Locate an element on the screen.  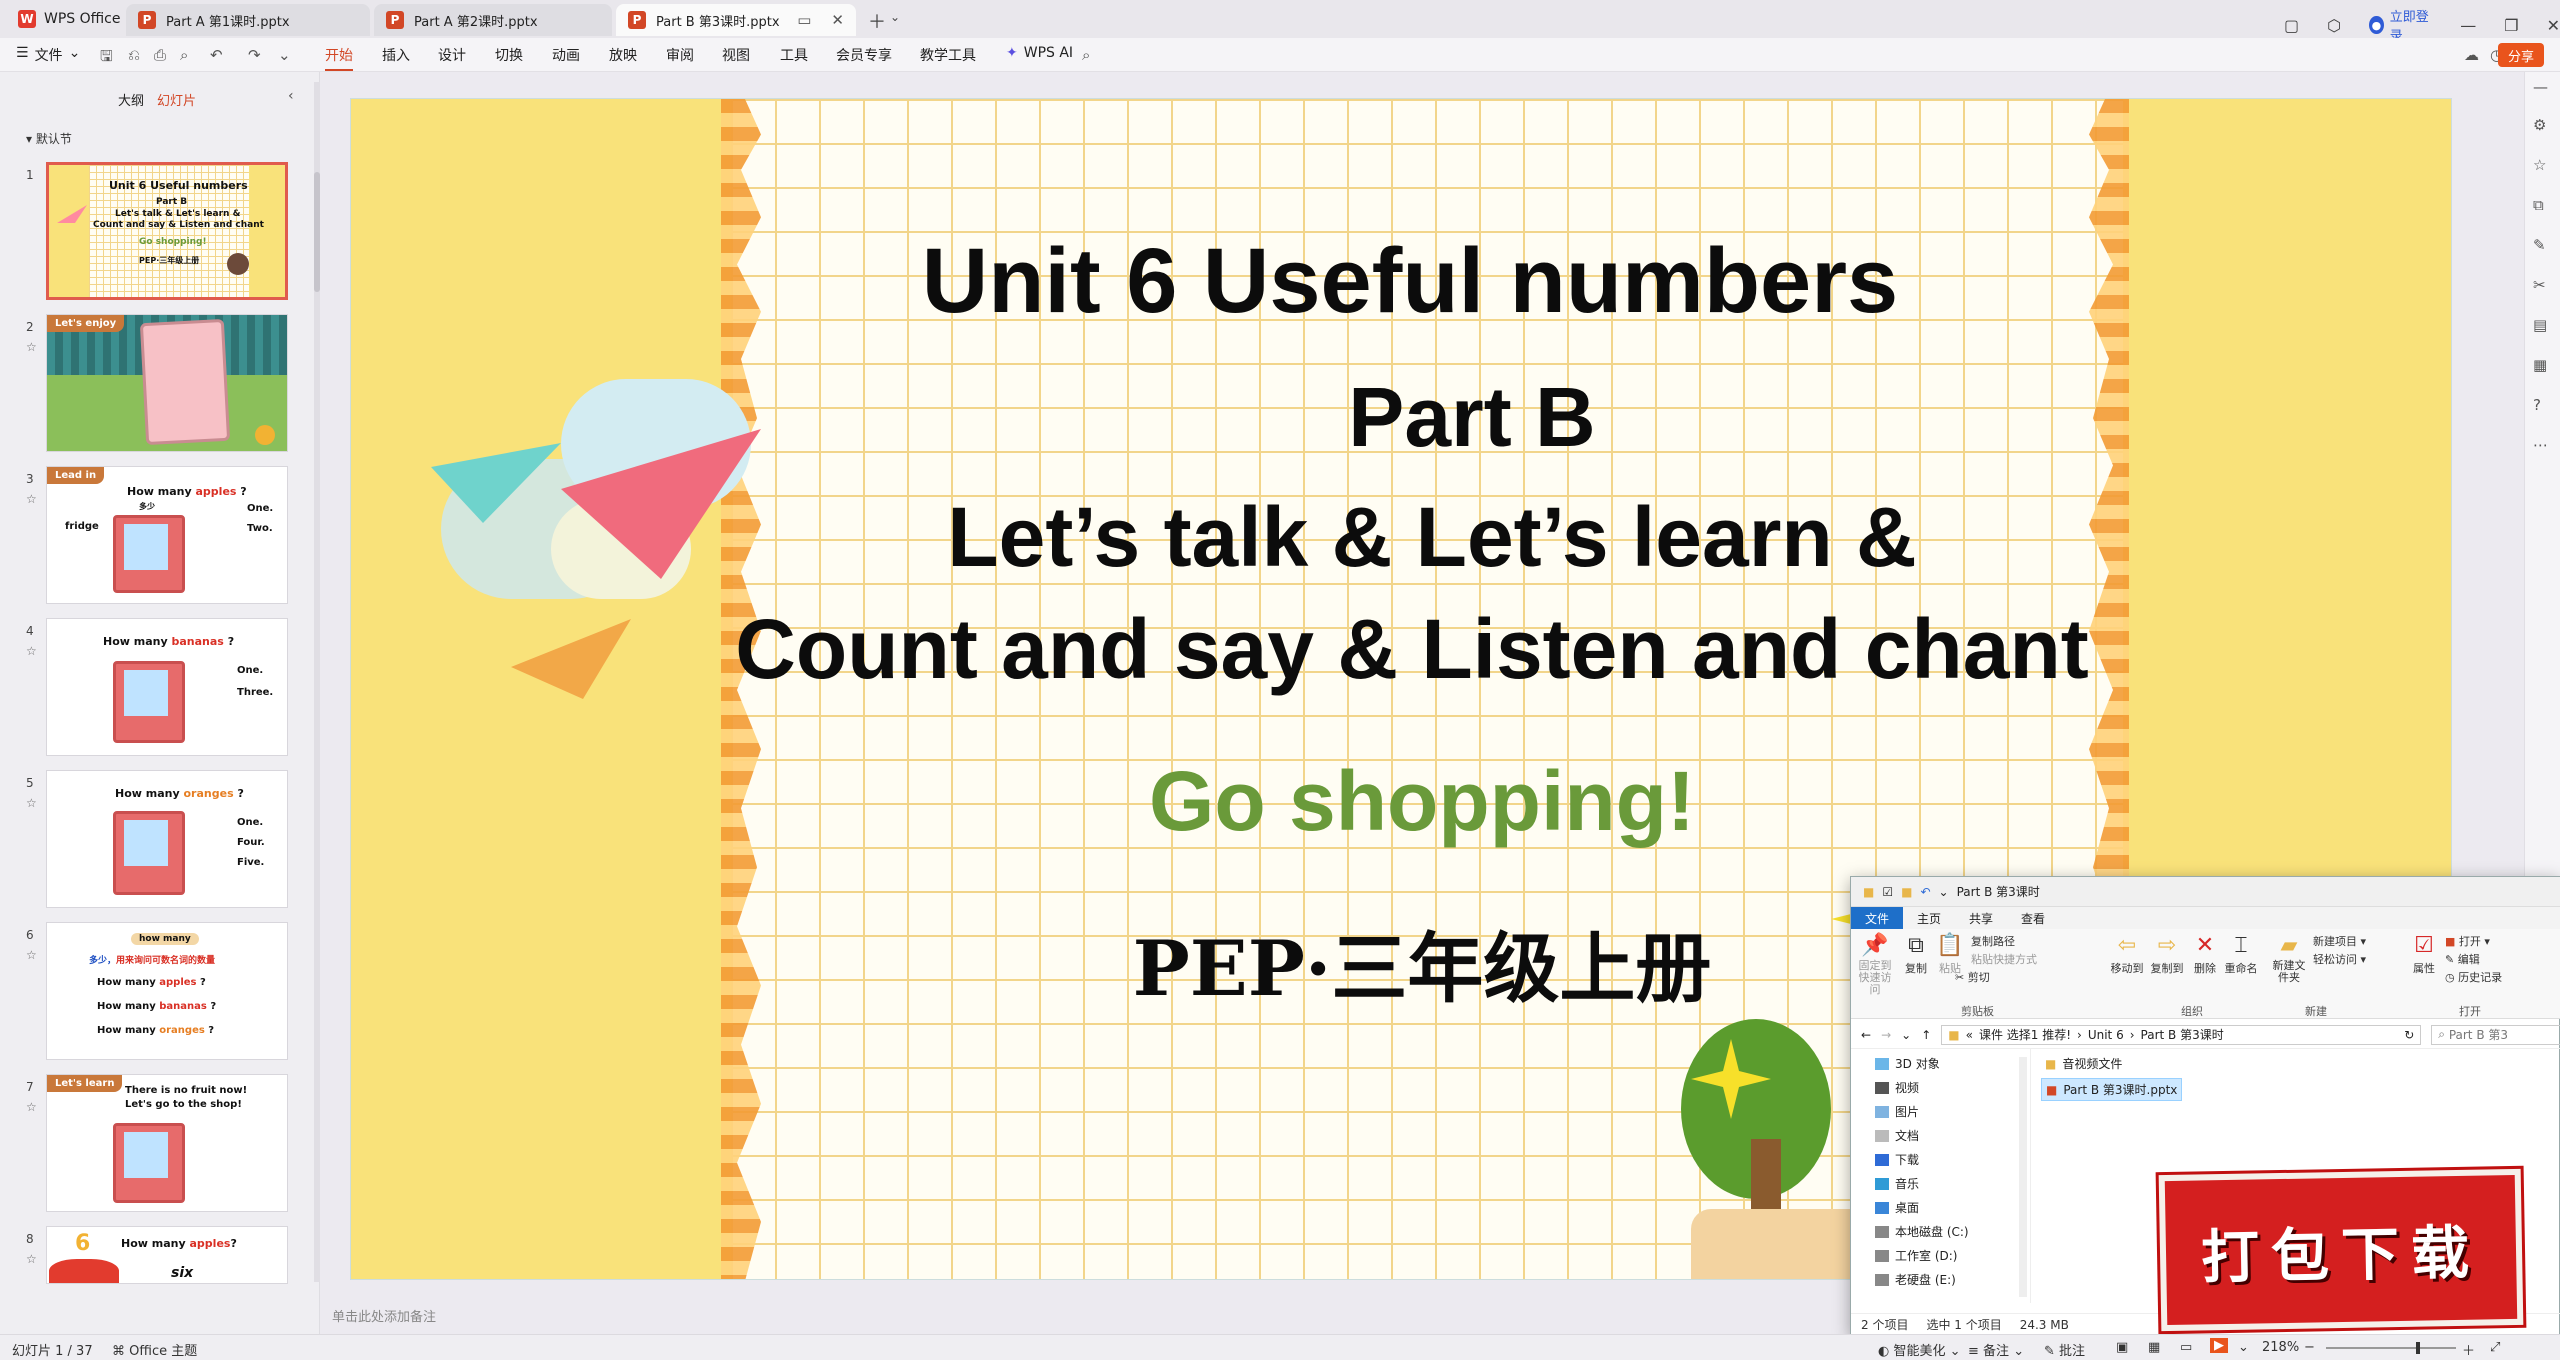
refresh-icon: ↻ is located at coordinates (2409, 1035).